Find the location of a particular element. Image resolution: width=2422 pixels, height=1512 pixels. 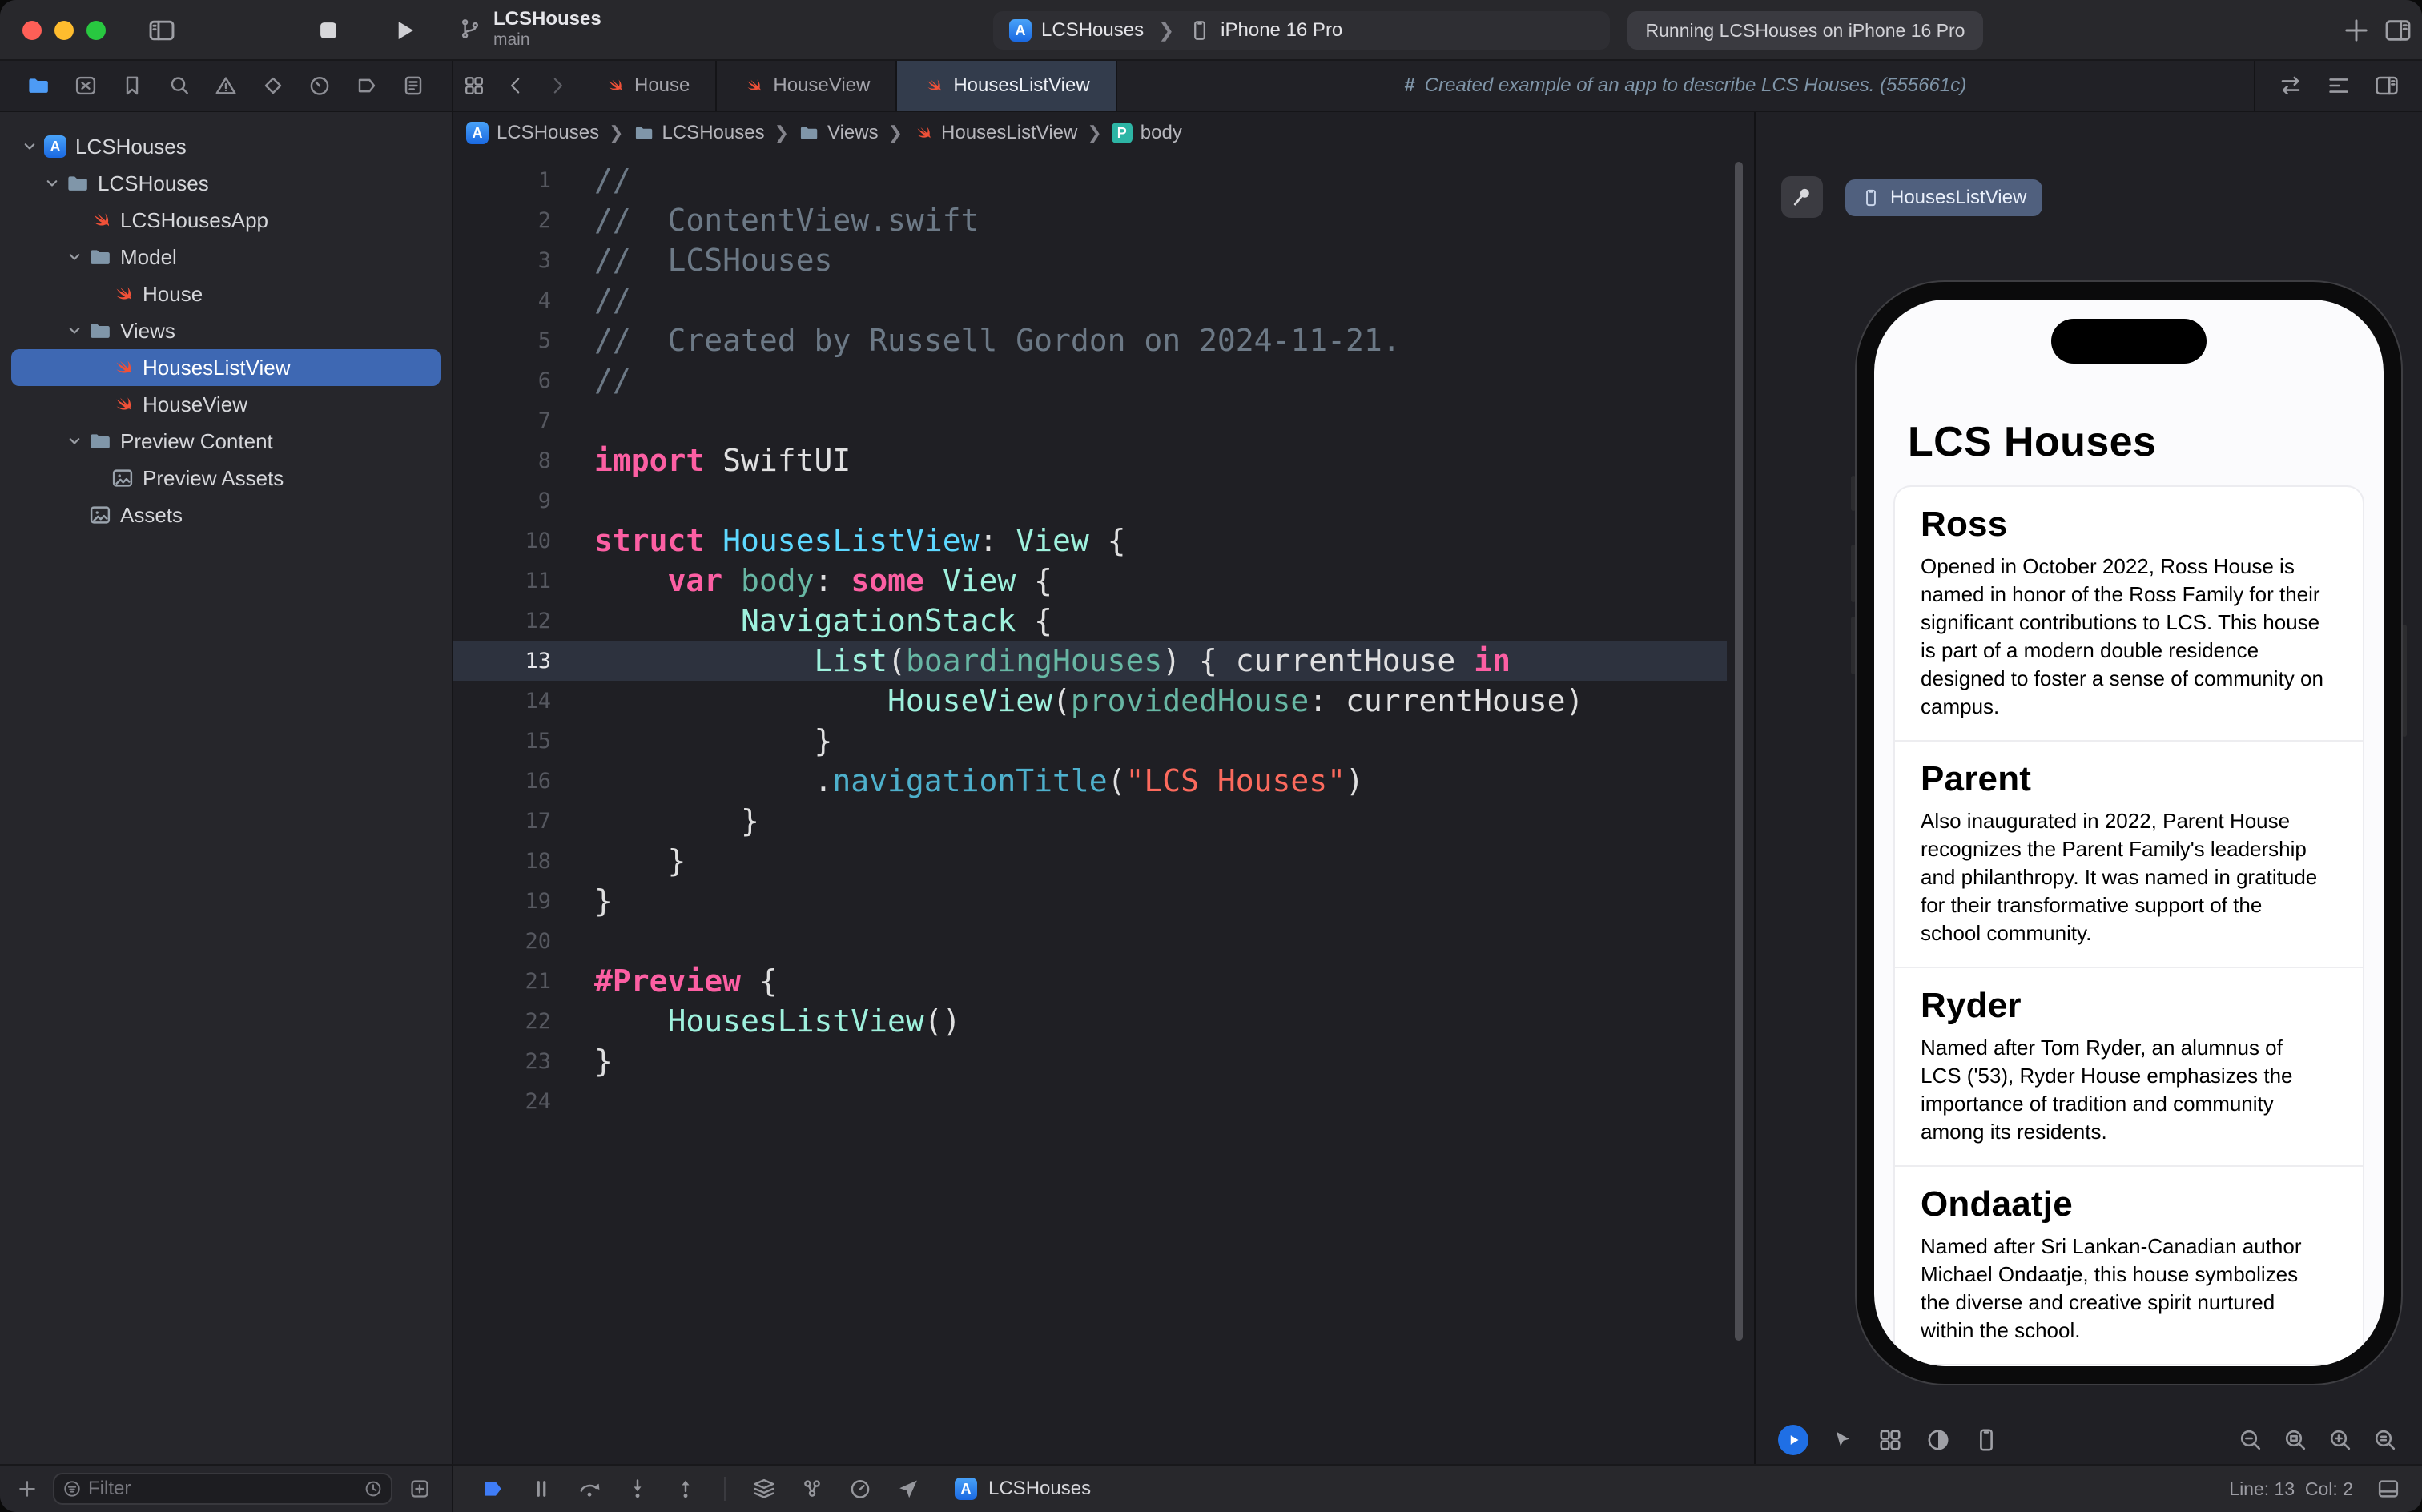

navigator-tab-find is located at coordinates (179, 86).